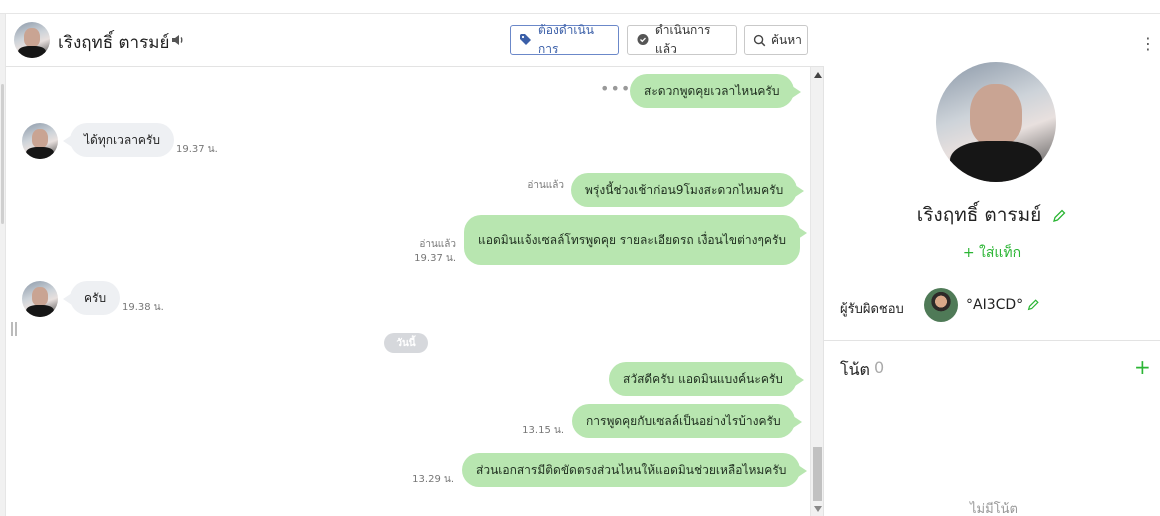  Describe the element at coordinates (994, 509) in the screenshot. I see `empty-notes-text: ไม่มีโน้ต` at that location.